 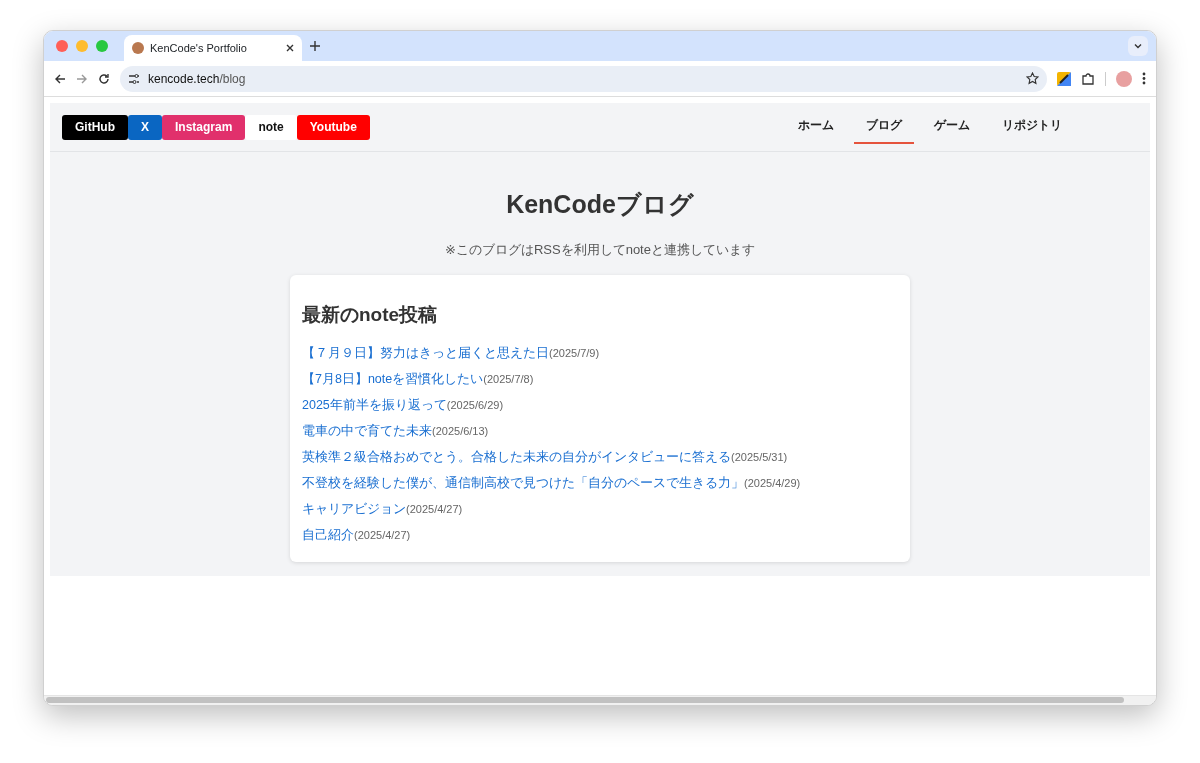 I want to click on new-tab-icon, so click(x=315, y=46).